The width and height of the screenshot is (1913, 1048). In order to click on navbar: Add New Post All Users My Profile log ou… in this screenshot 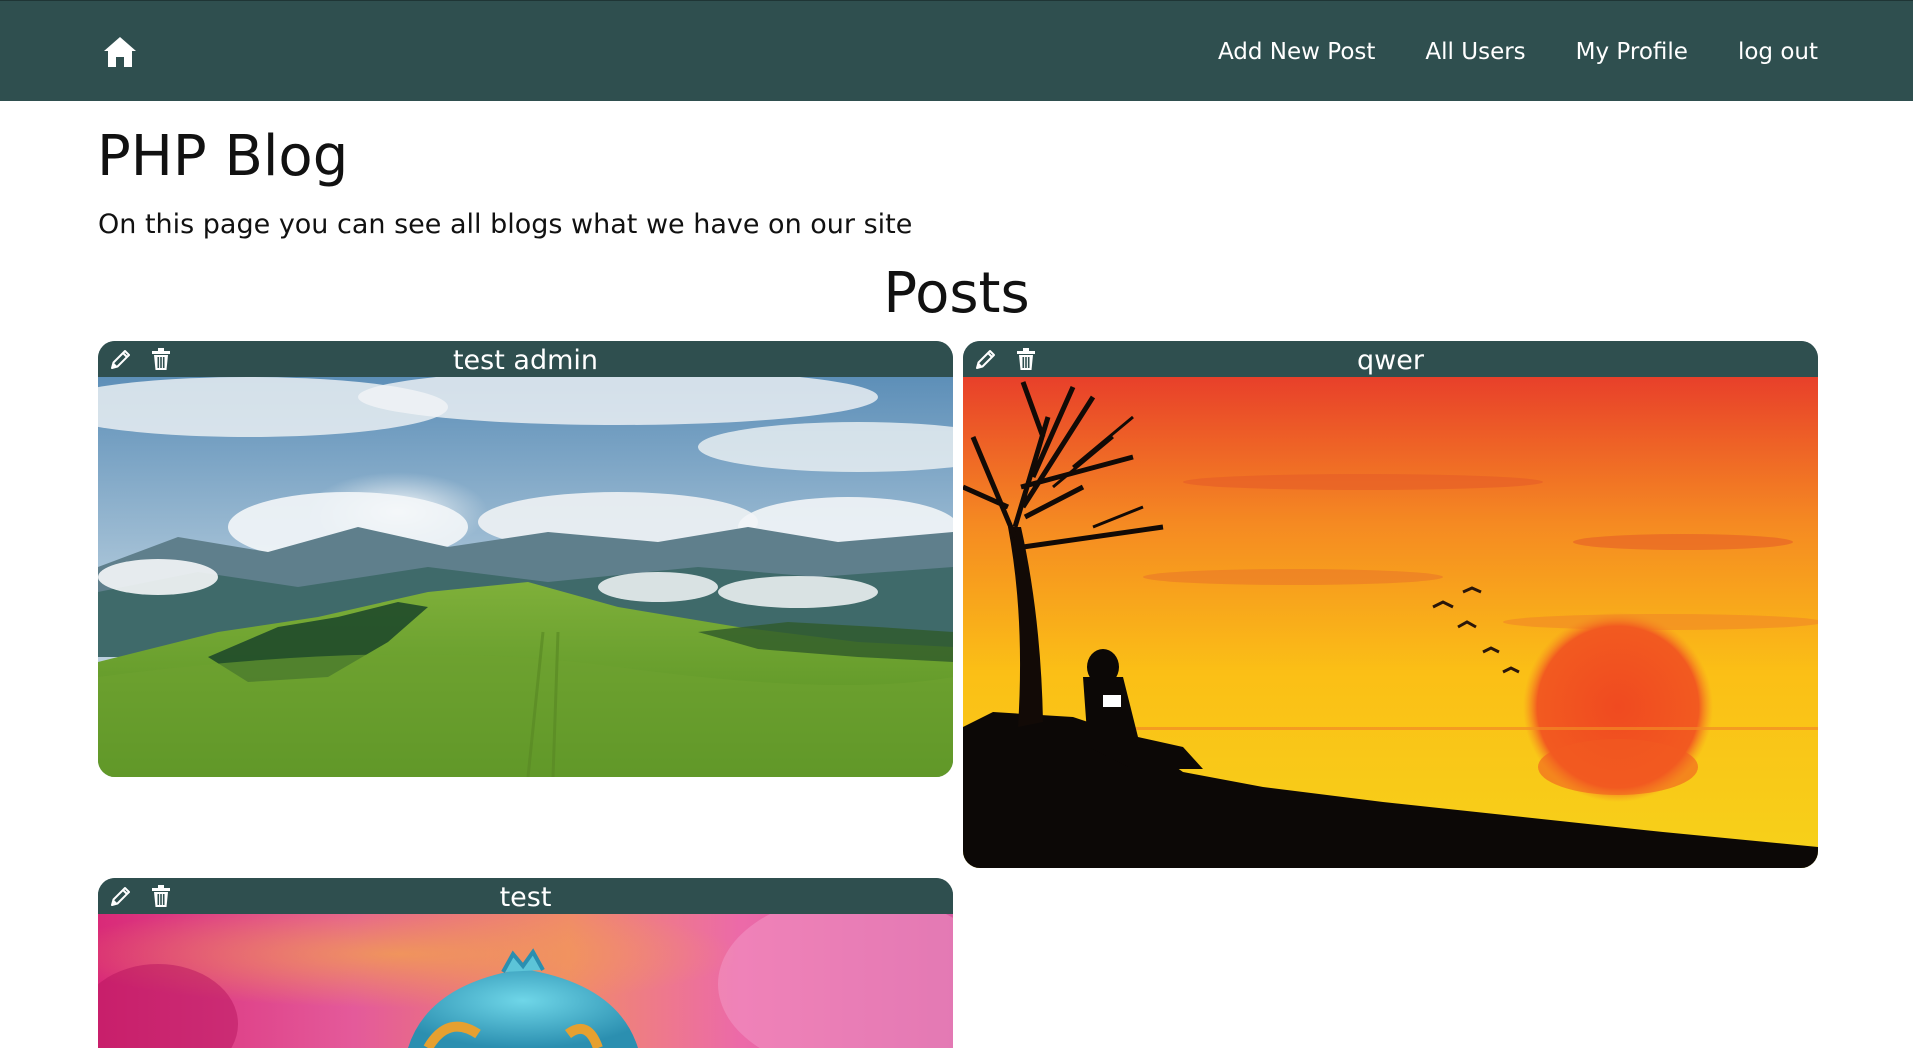, I will do `click(956, 50)`.